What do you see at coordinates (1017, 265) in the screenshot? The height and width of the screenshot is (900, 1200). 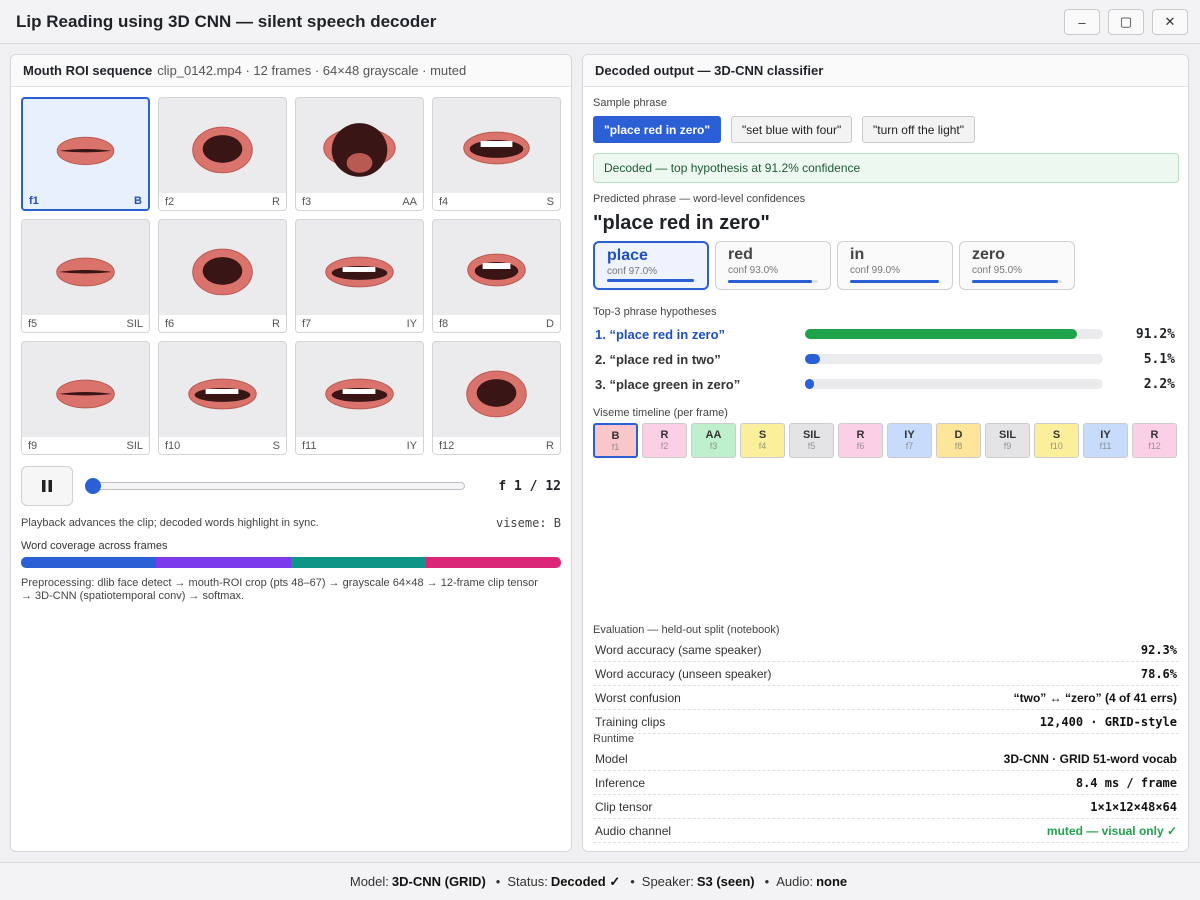 I see `word-card-zero: zero conf 95.0%` at bounding box center [1017, 265].